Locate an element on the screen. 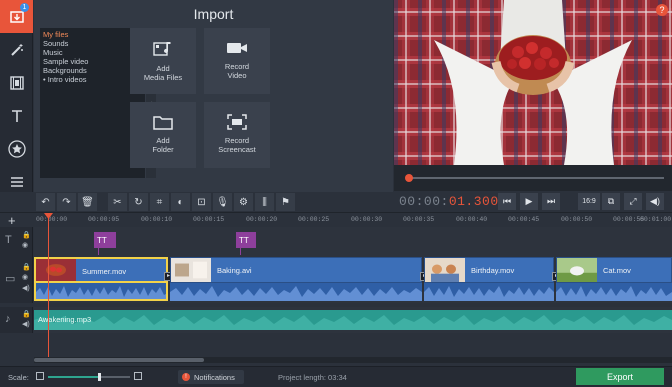 This screenshot has height=387, width=672. preview-seekbar is located at coordinates (533, 178).